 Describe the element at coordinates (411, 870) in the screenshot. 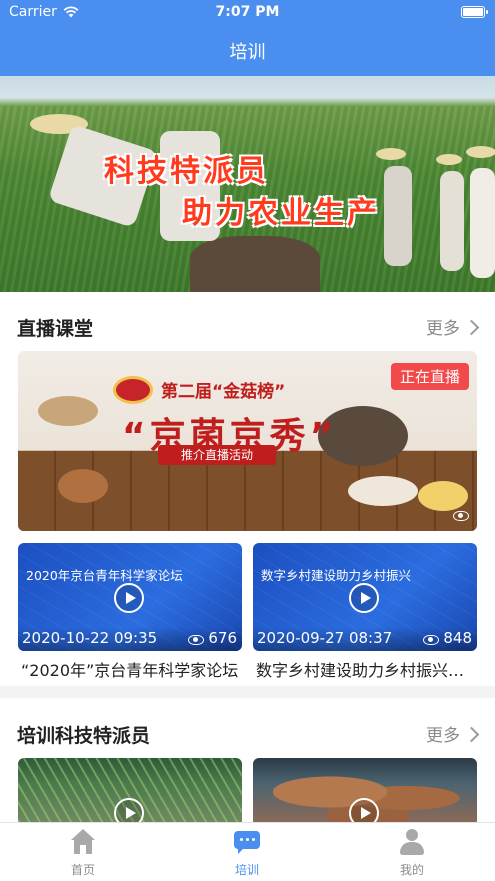

I see `tab-label: 我的` at that location.